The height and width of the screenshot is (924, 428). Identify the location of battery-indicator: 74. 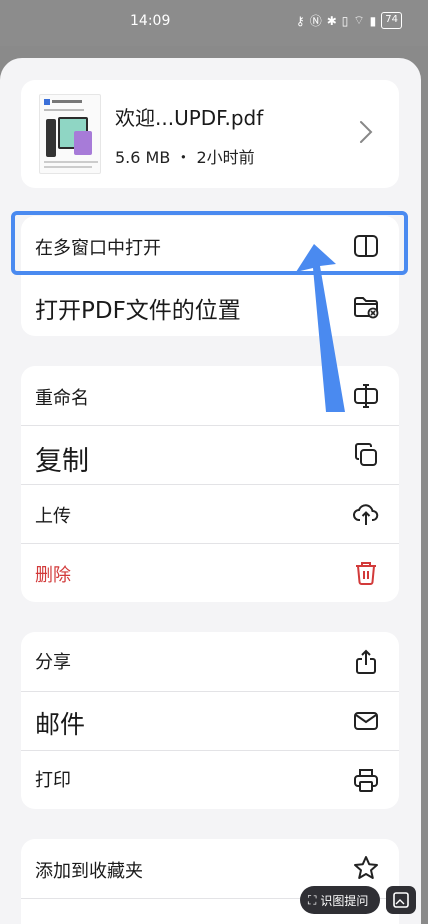
(391, 20).